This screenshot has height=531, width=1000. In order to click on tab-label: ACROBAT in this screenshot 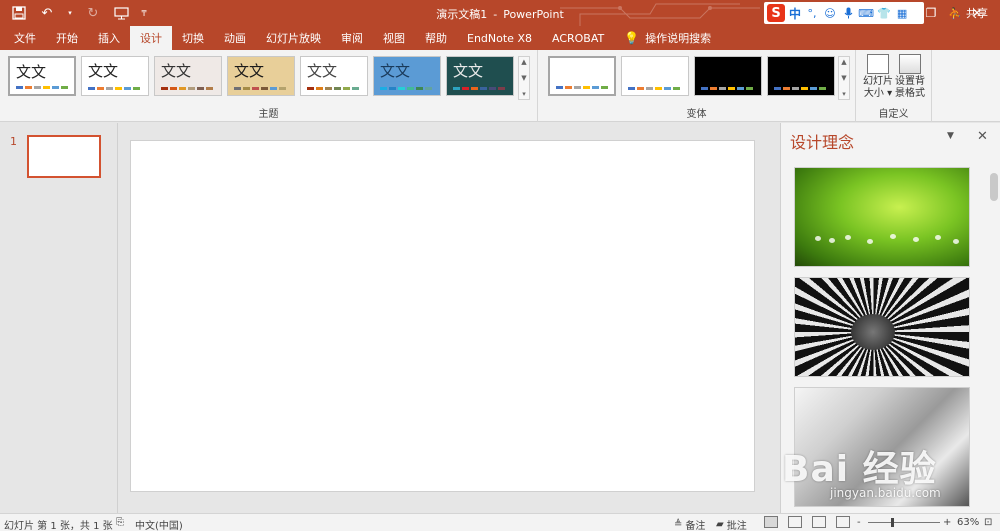, I will do `click(578, 38)`.